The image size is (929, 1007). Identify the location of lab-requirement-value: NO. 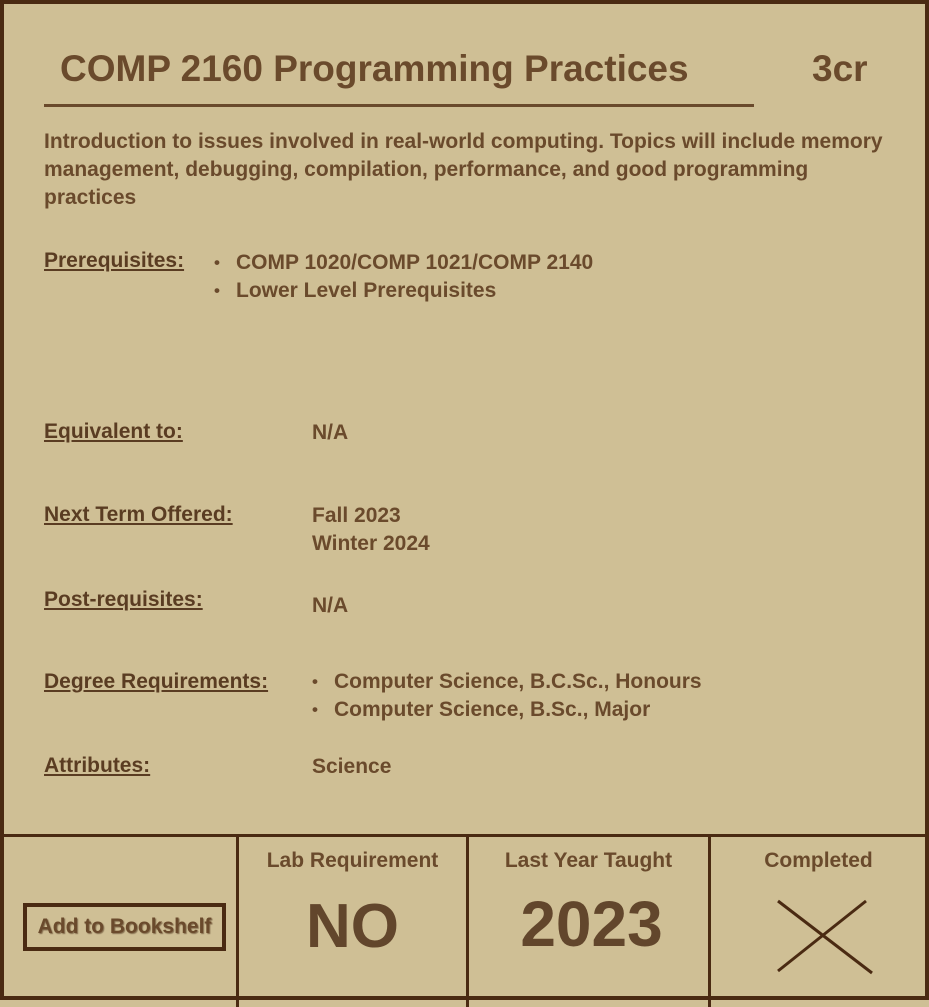
(352, 926).